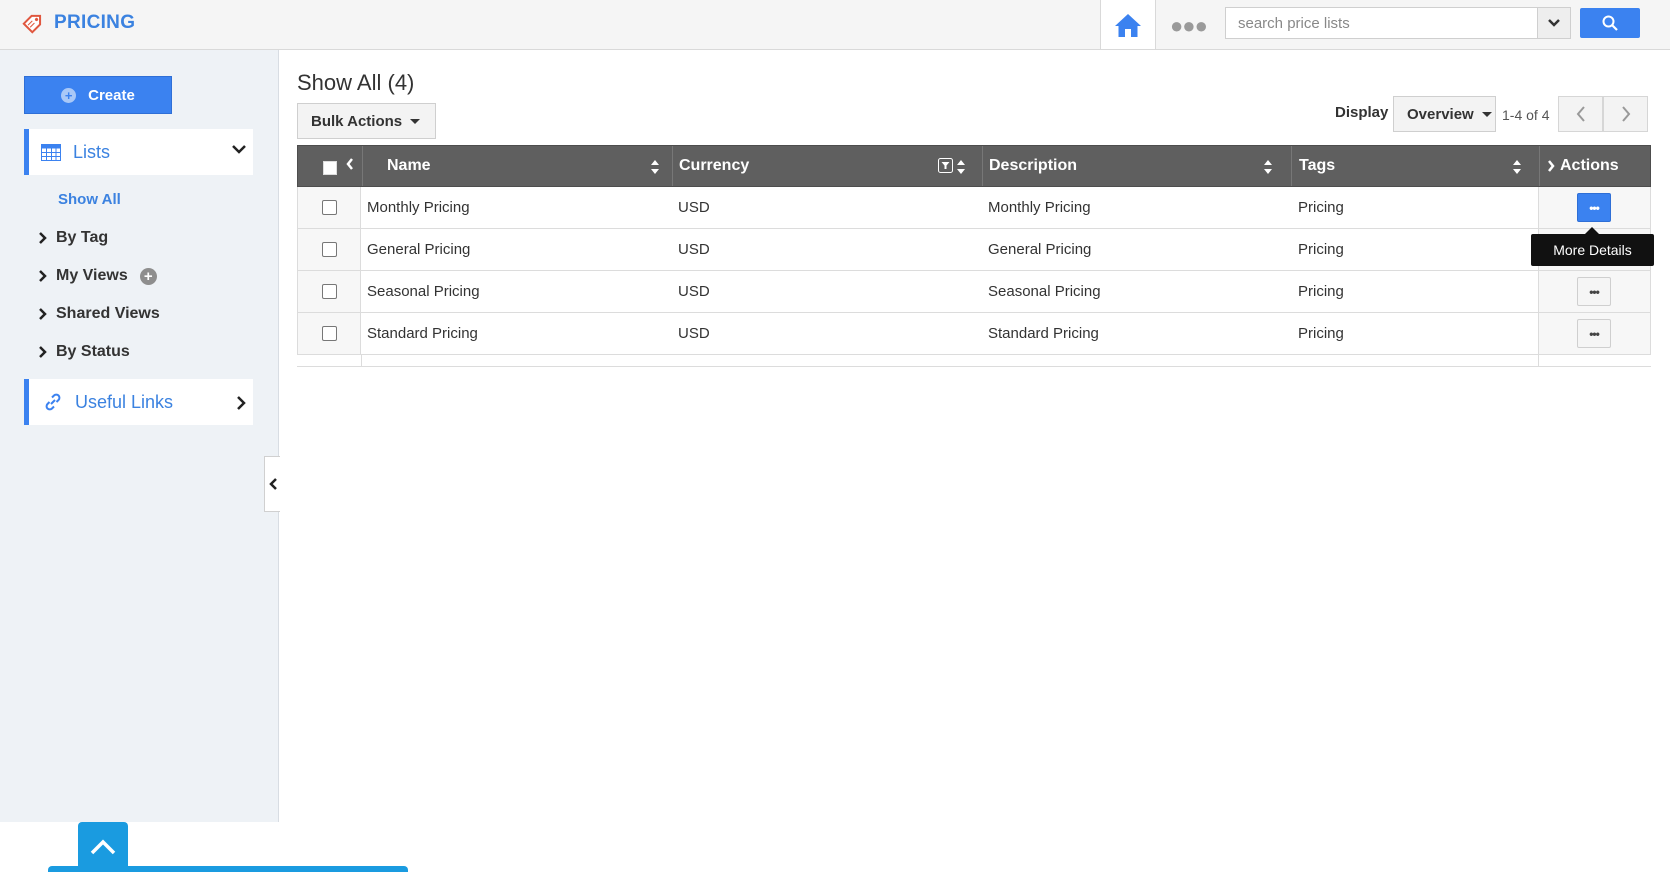 This screenshot has height=872, width=1670. I want to click on add-view-icon: +, so click(148, 276).